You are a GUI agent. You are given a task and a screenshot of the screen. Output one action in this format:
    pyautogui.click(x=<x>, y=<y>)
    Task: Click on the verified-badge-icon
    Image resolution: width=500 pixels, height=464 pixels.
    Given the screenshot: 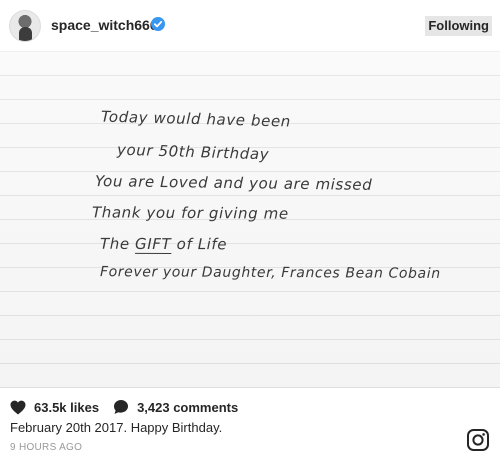 What is the action you would take?
    pyautogui.click(x=158, y=24)
    